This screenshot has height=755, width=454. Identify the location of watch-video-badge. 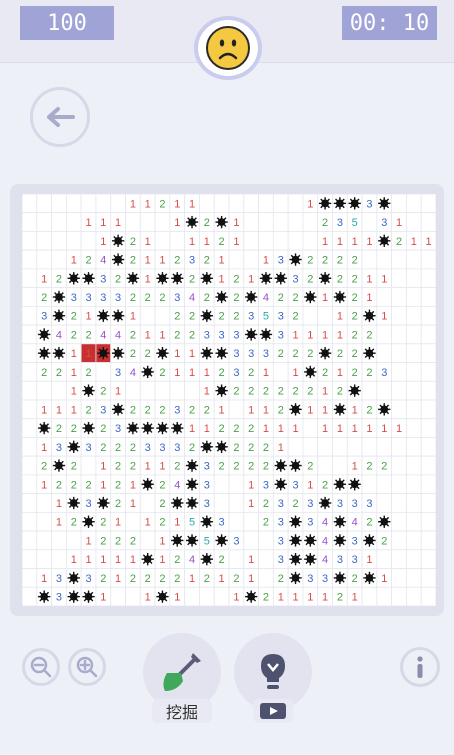
(273, 711).